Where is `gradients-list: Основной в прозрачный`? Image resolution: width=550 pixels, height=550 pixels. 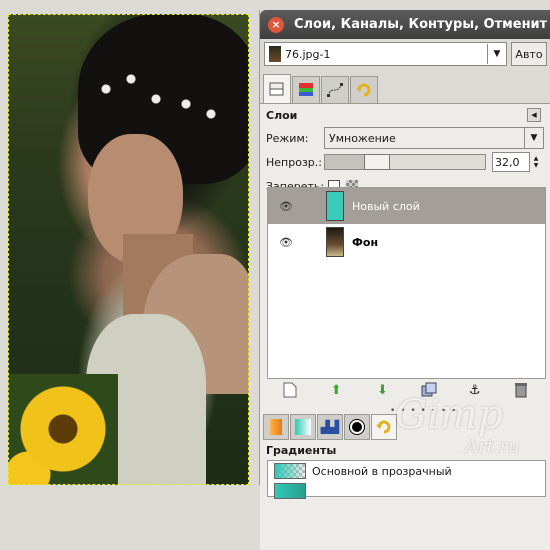
gradients-list: Основной в прозрачный is located at coordinates (406, 479).